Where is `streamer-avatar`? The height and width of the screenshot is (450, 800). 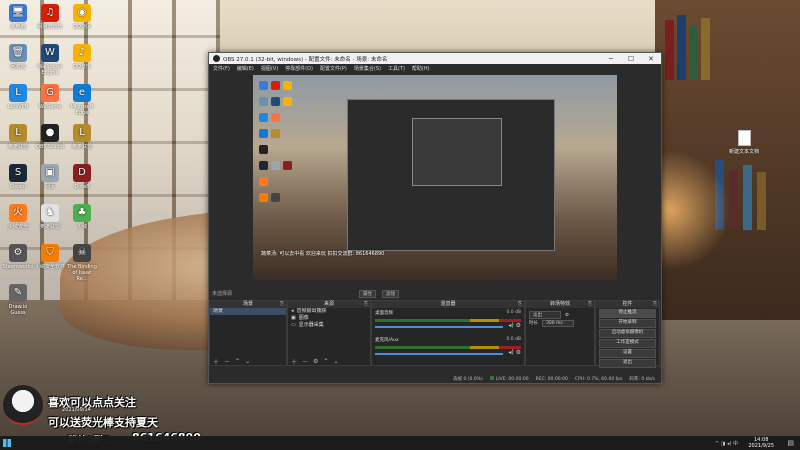
streamer-avatar is located at coordinates (23, 405).